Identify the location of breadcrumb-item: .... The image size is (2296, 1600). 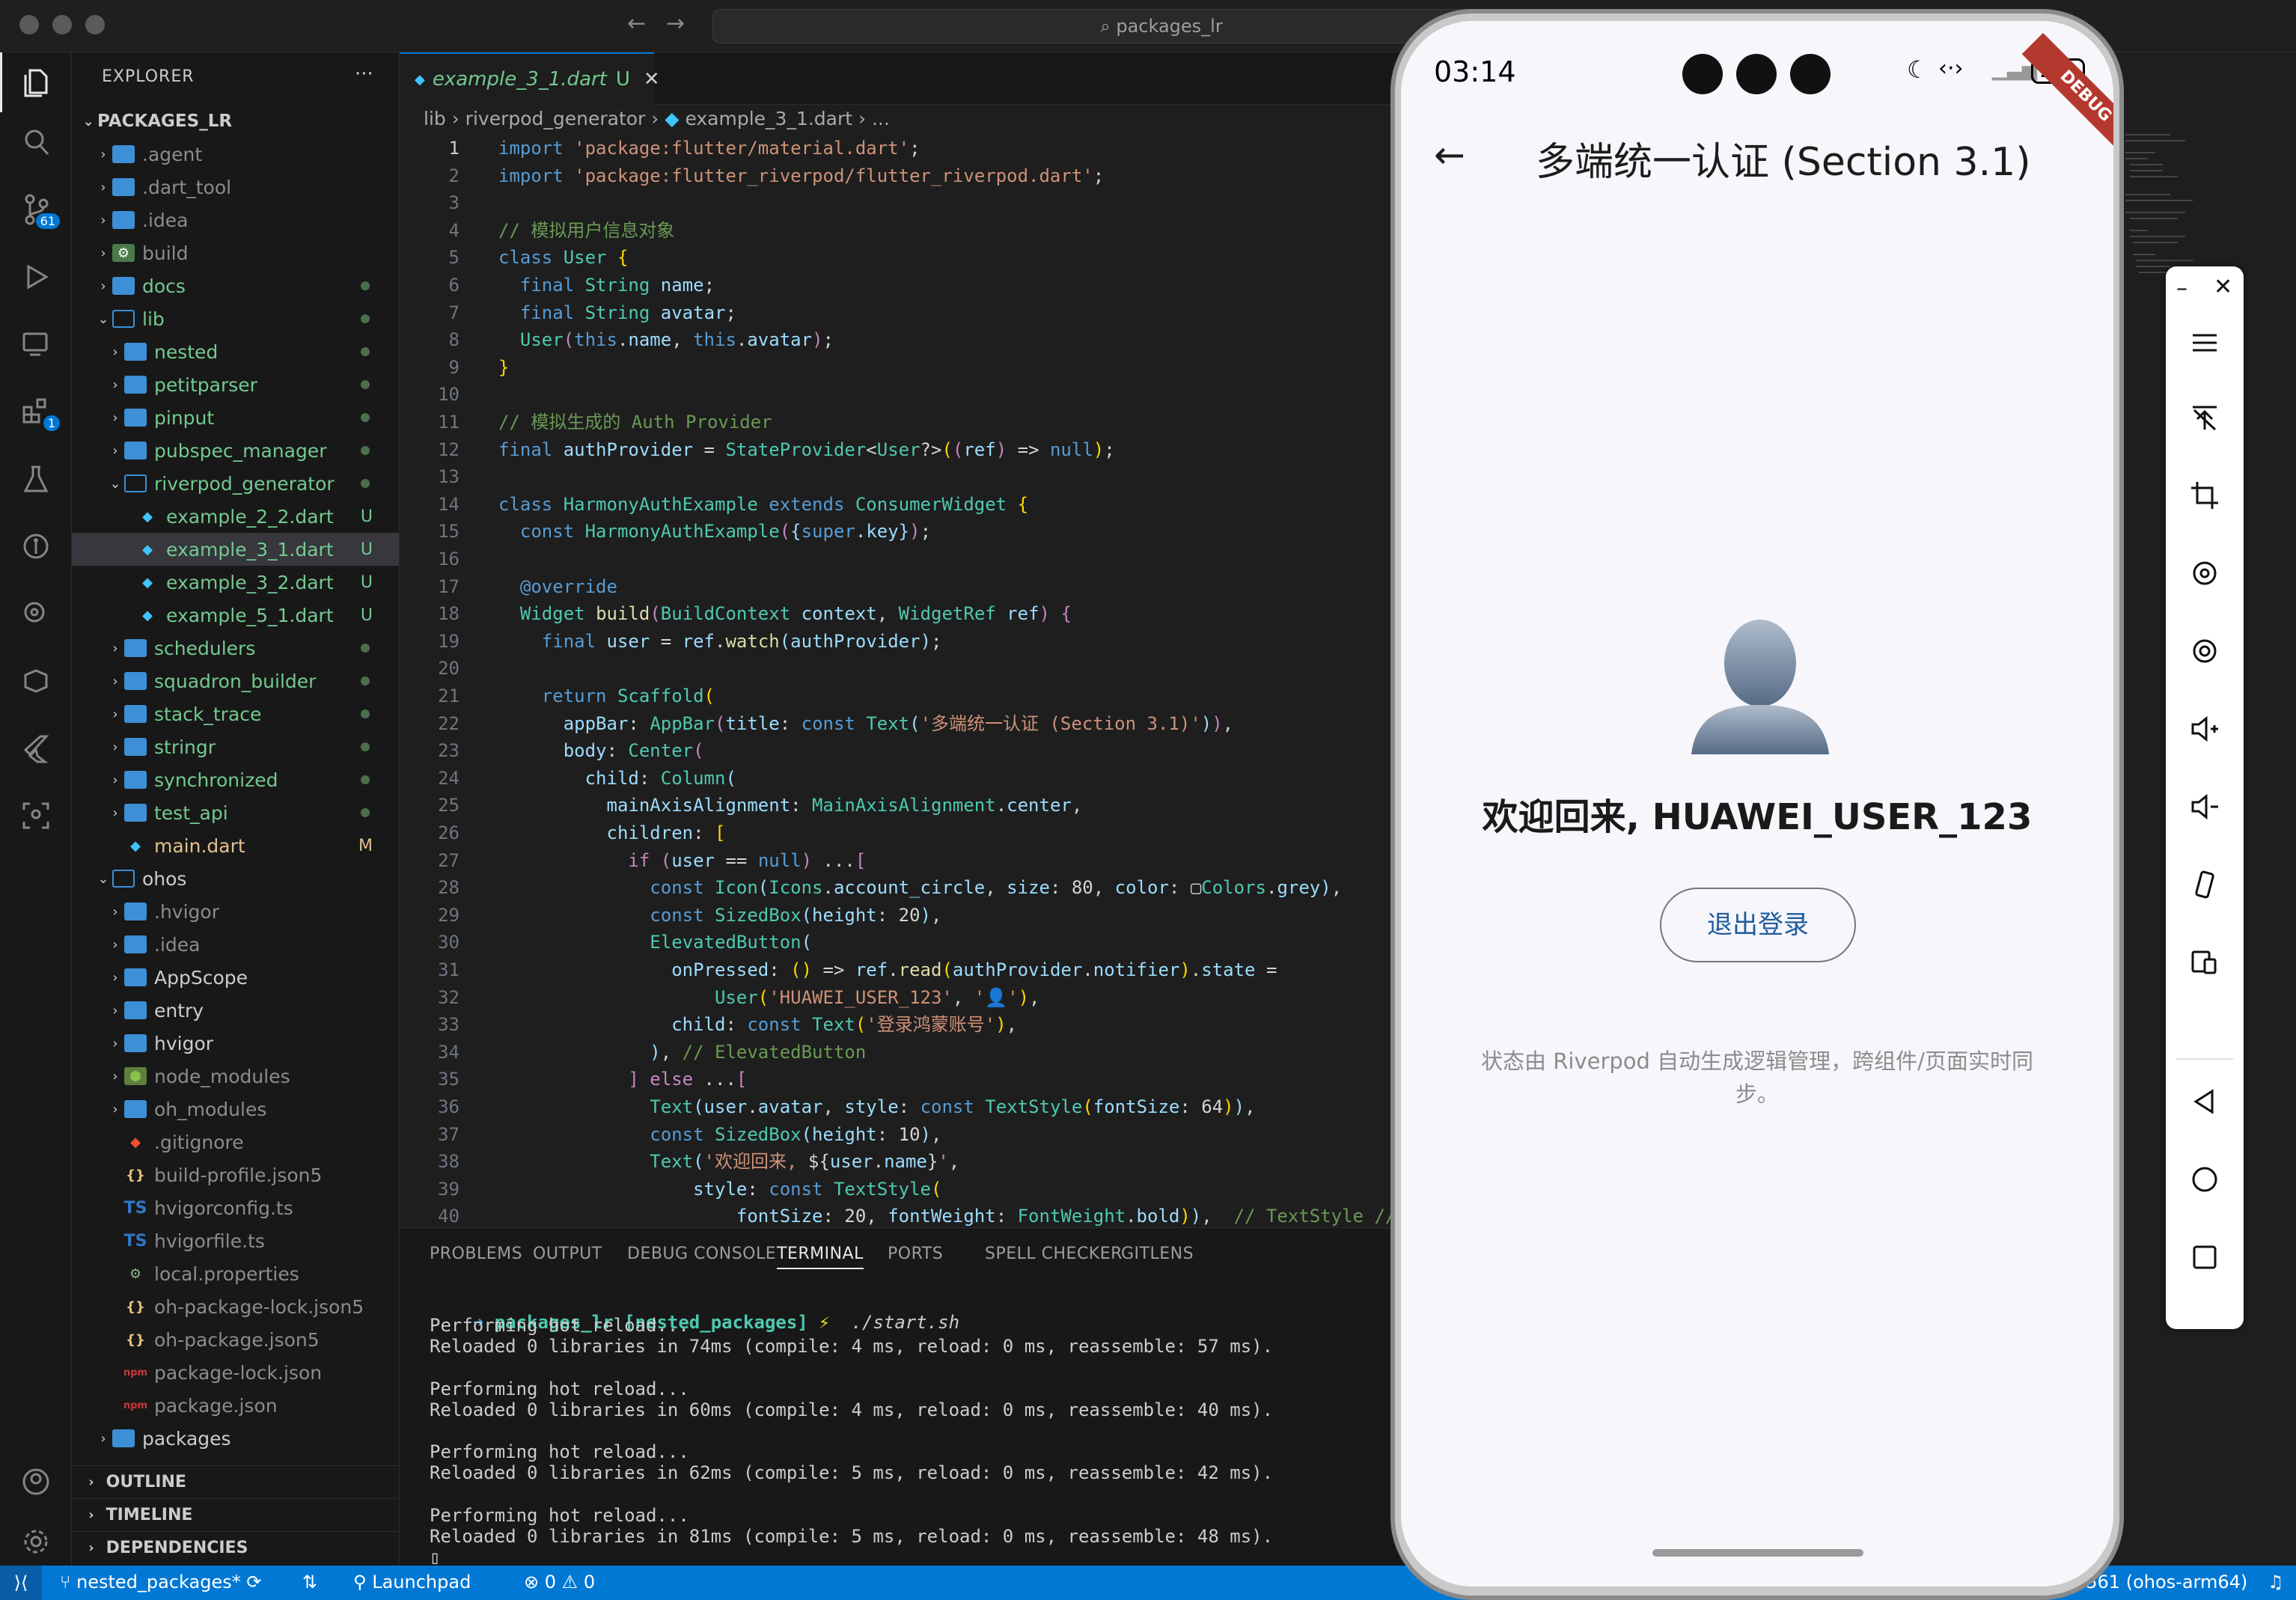
(881, 118).